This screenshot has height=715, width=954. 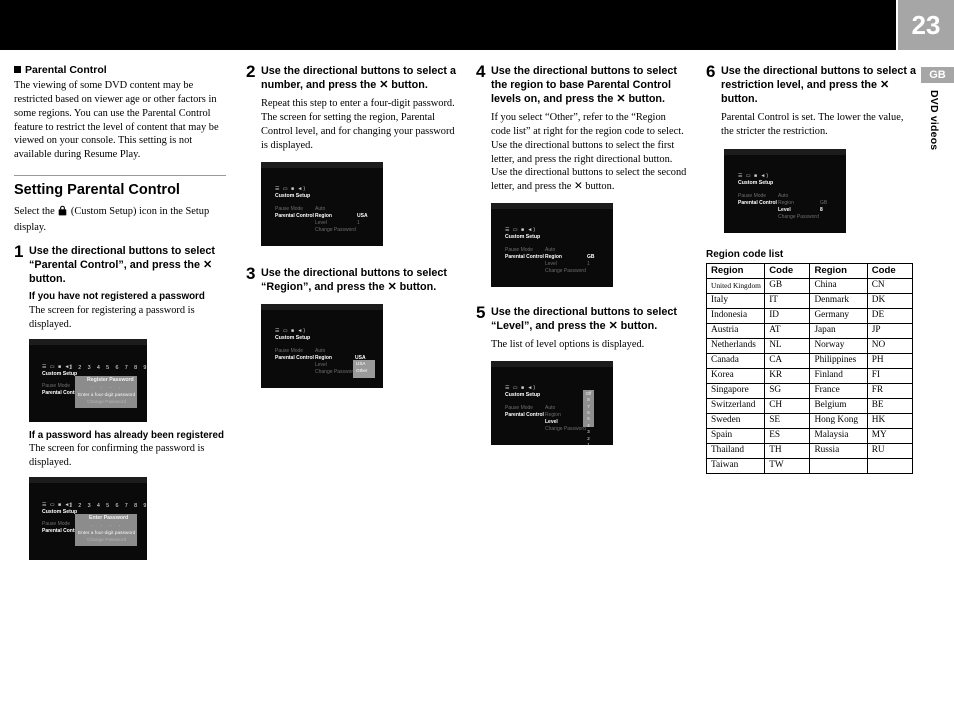 I want to click on step-1-number: 1, so click(x=19, y=252).